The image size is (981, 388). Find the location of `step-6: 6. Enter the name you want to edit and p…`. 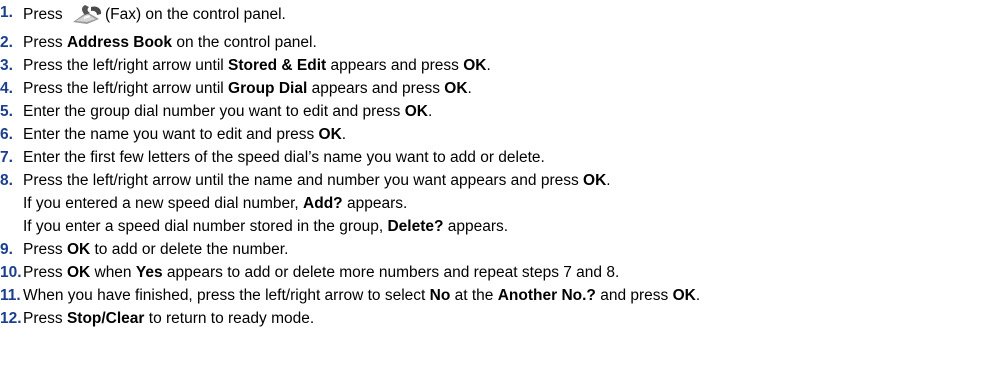

step-6: 6. Enter the name you want to edit and p… is located at coordinates (487, 134).